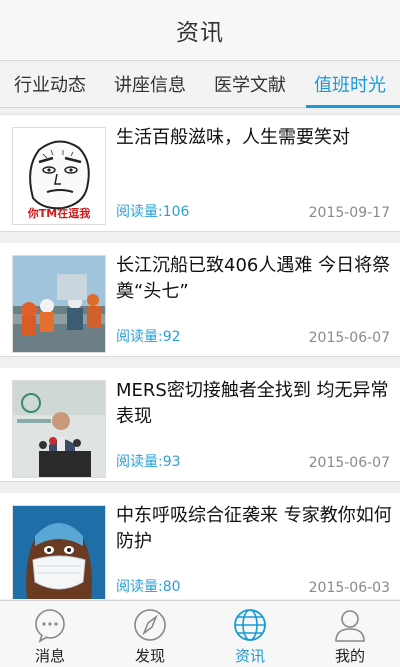 Image resolution: width=400 pixels, height=667 pixels. Describe the element at coordinates (349, 213) in the screenshot. I see `article-date: 2015-09-17` at that location.